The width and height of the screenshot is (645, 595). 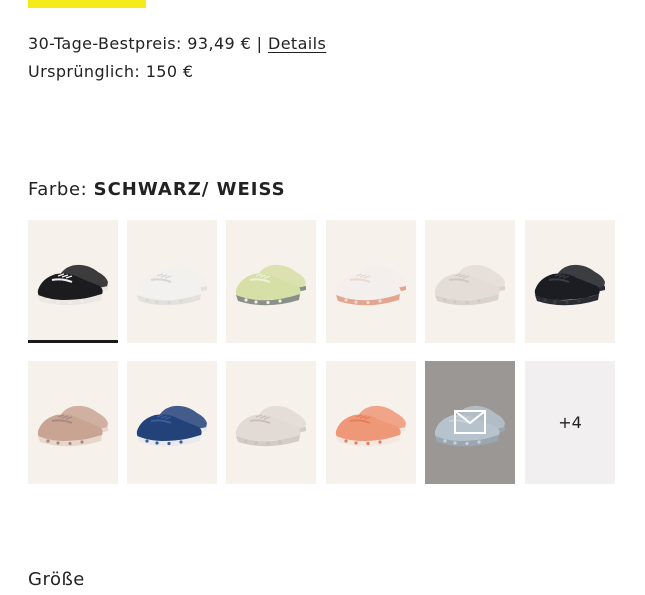 I want to click on best-price-text: 30-Tage-Bestpreis: 93,49 € |, so click(x=145, y=43).